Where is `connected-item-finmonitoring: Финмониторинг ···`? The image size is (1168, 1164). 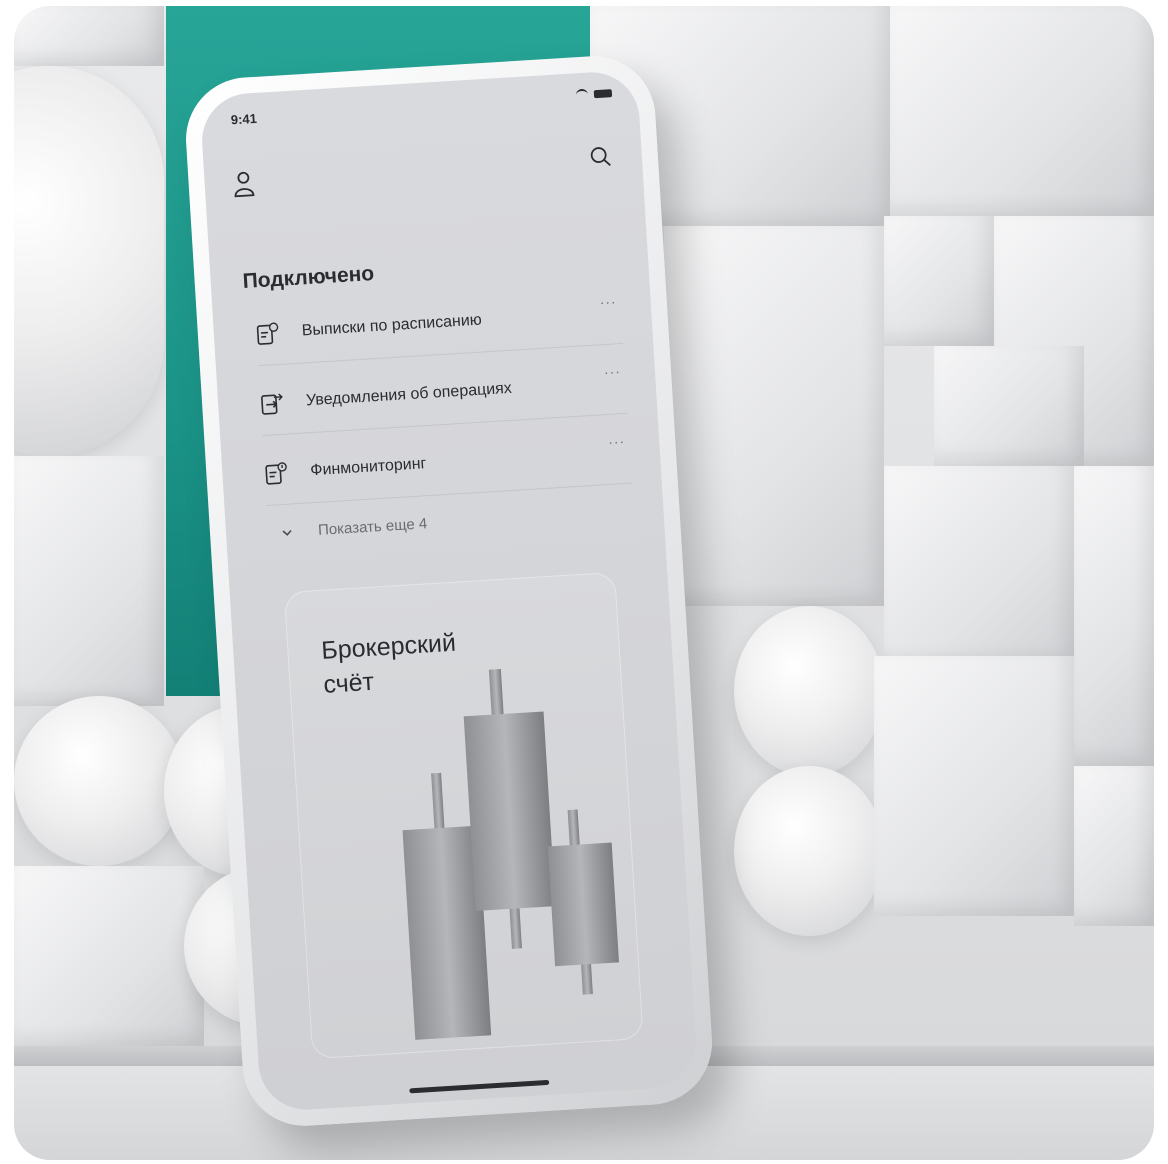
connected-item-finmonitoring: Финмониторинг ··· is located at coordinates (447, 463).